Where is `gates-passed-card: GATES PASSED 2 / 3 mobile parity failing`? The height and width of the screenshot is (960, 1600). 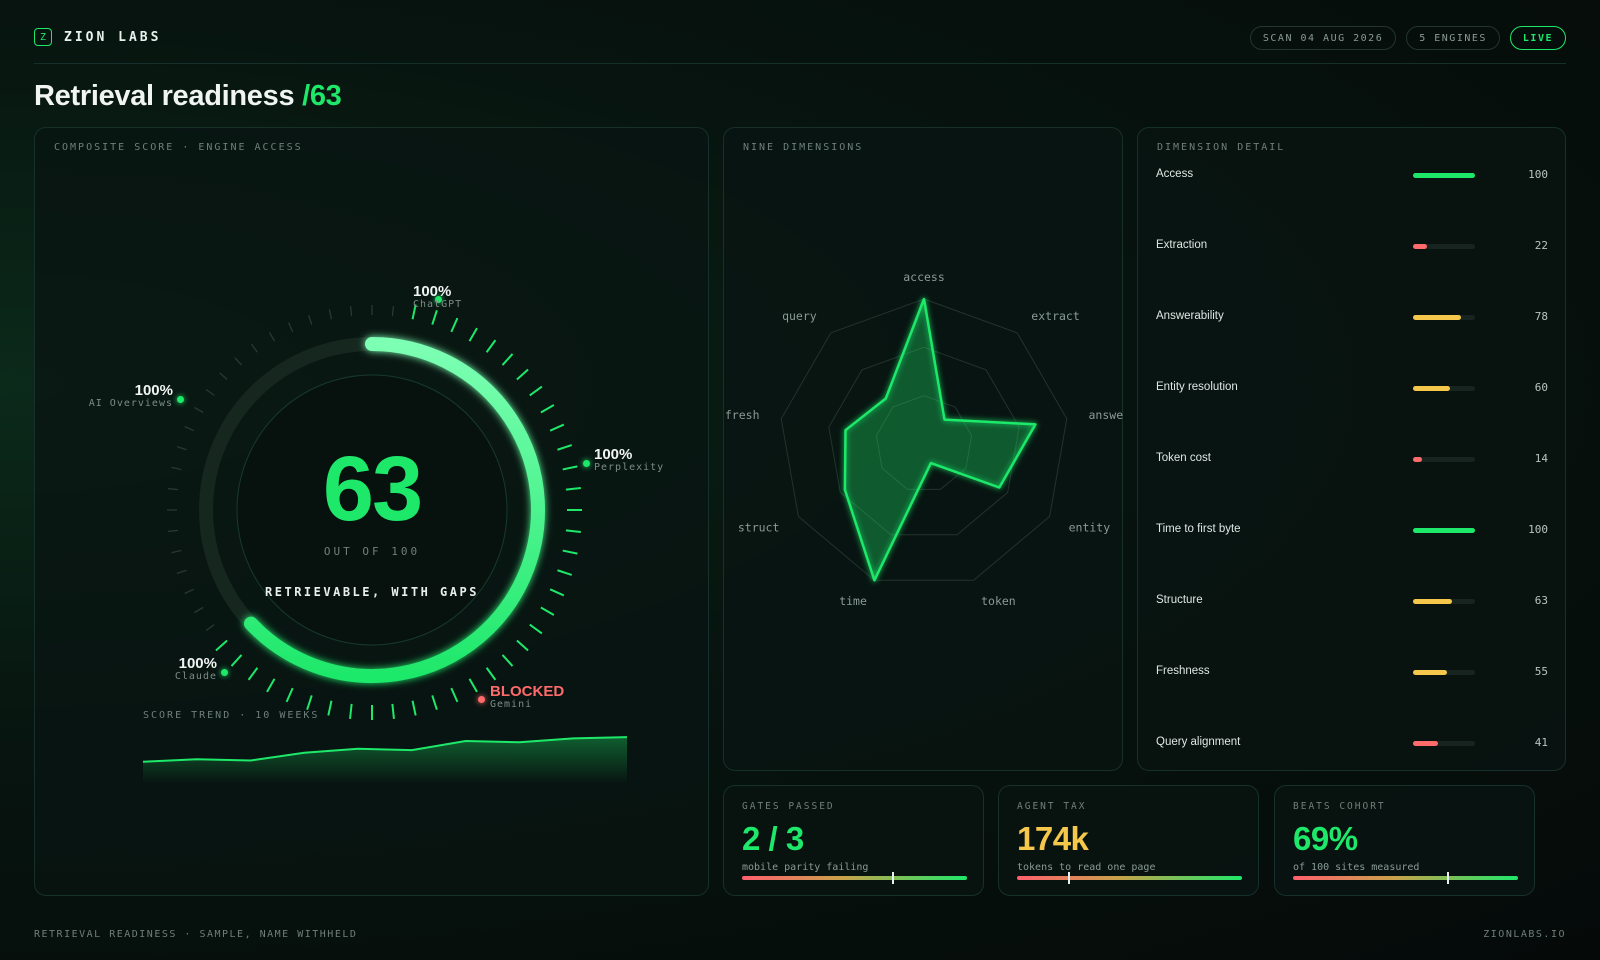
gates-passed-card: GATES PASSED 2 / 3 mobile parity failing is located at coordinates (853, 840).